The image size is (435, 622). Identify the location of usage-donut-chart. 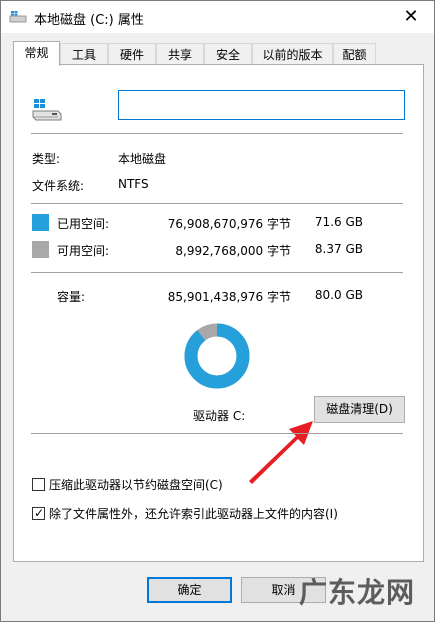
(217, 356).